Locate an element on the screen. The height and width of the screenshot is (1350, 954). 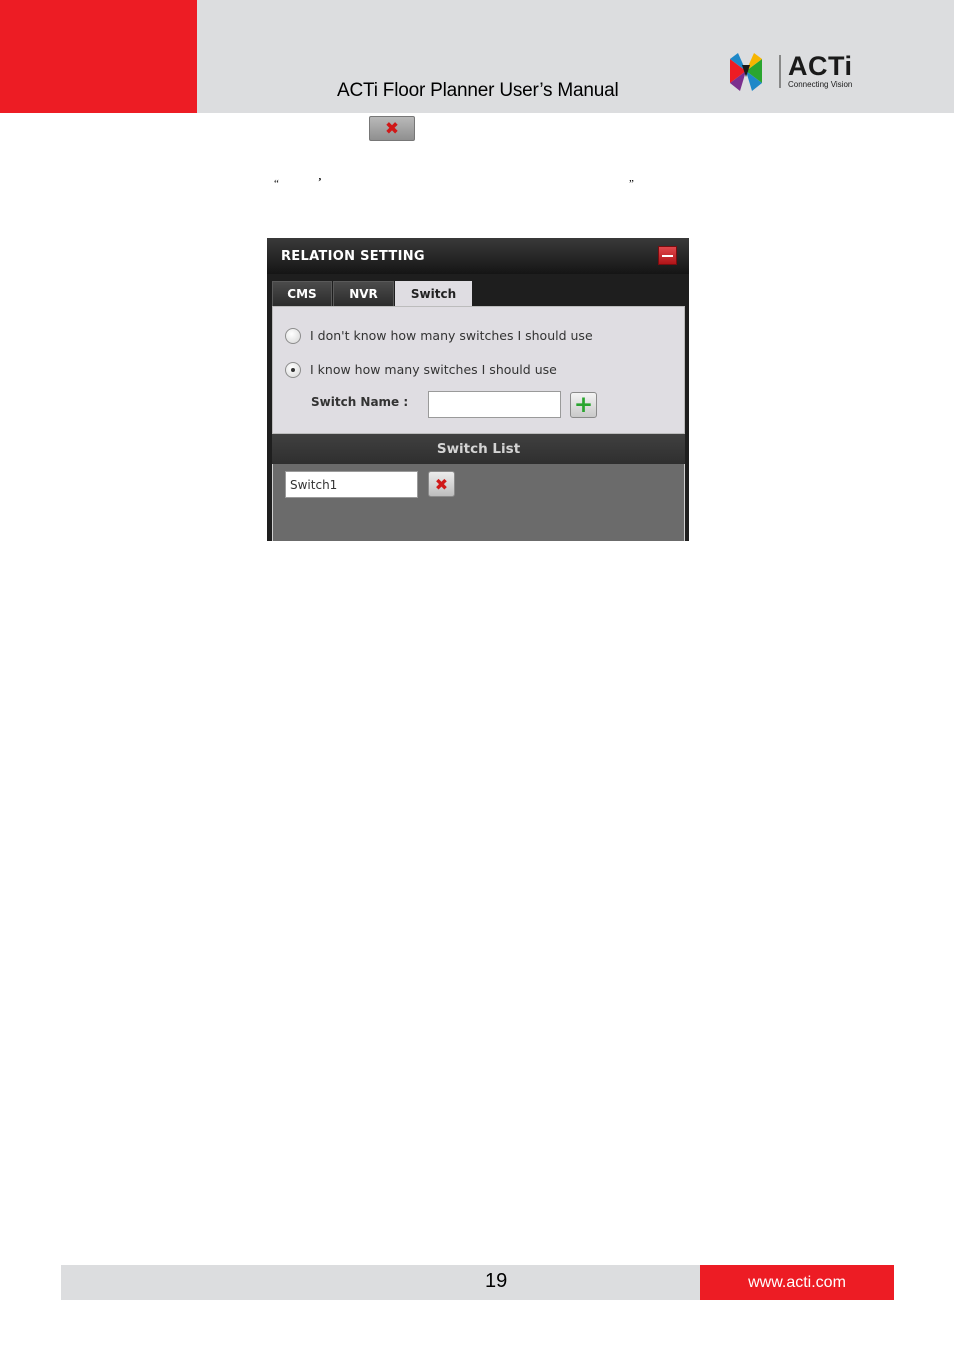
tab-nvr: NVR is located at coordinates (363, 293).